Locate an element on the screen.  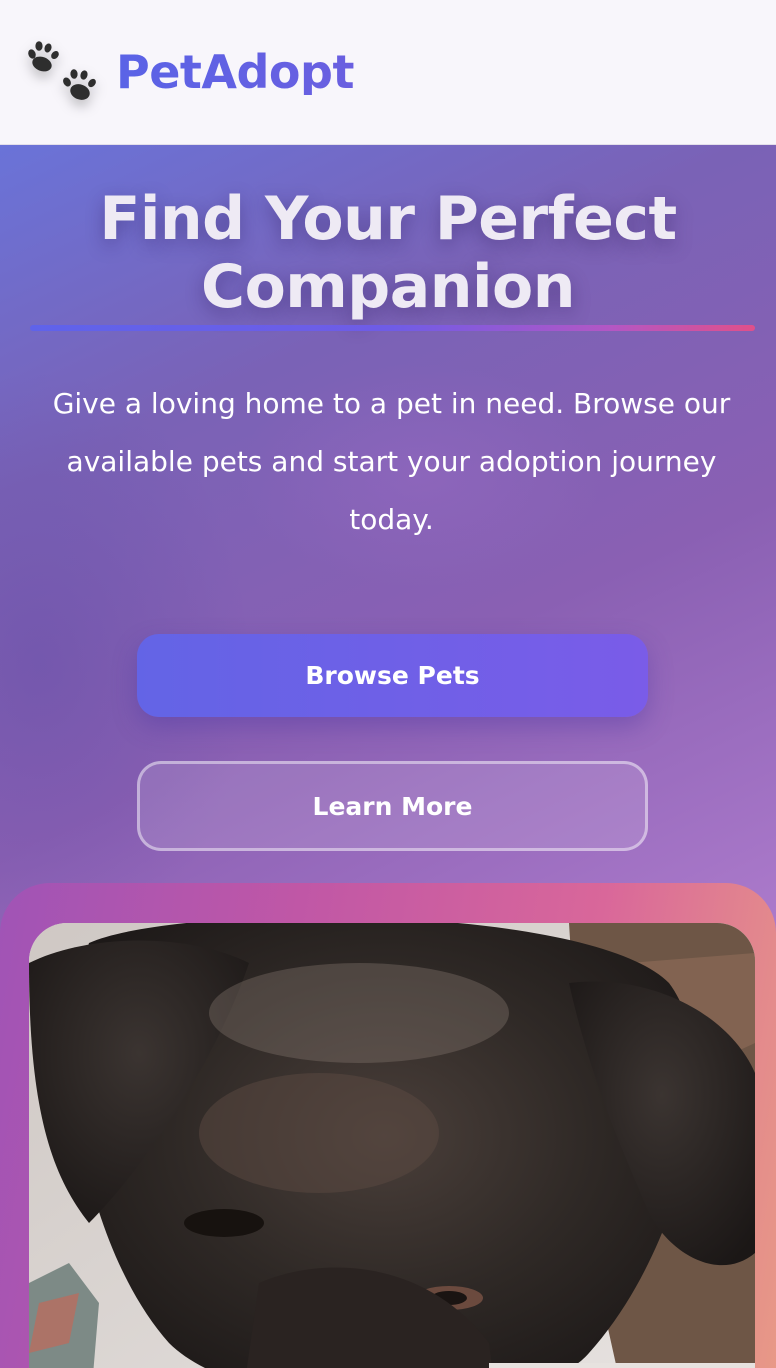
hero-title: Find Your Perfect Companion is located at coordinates (388, 253).